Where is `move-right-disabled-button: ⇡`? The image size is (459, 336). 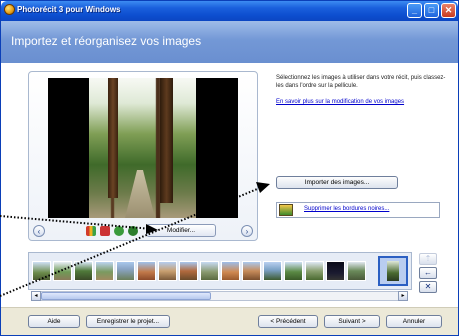
move-right-disabled-button: ⇡ is located at coordinates (428, 259).